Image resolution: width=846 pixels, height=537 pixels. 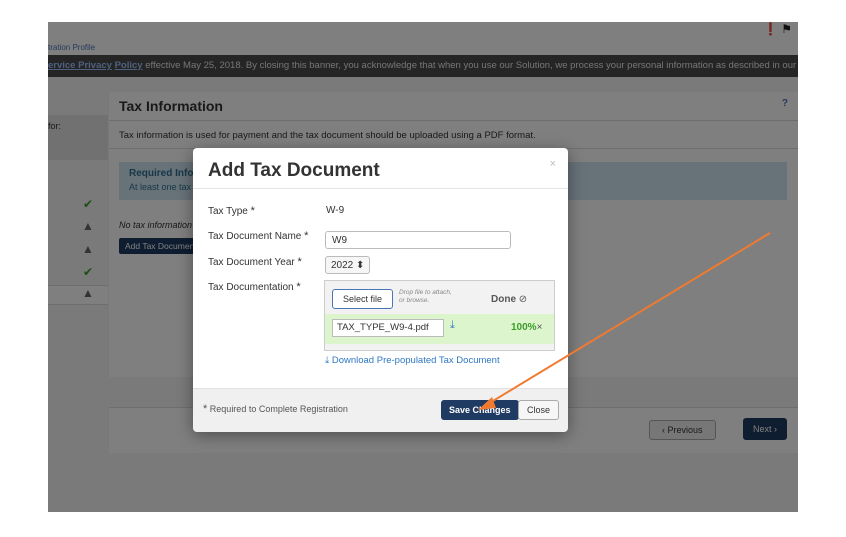 I want to click on required-note: * Required to Complete Registration, so click(x=275, y=409).